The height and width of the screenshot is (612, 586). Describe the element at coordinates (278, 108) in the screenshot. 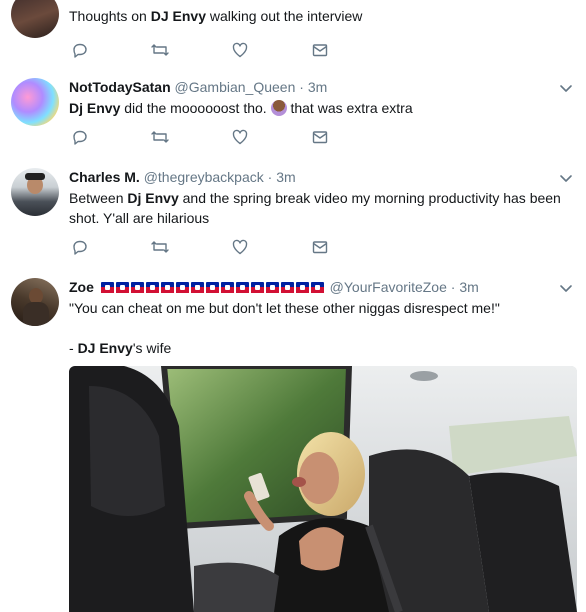

I see `facepalm-emoji` at that location.